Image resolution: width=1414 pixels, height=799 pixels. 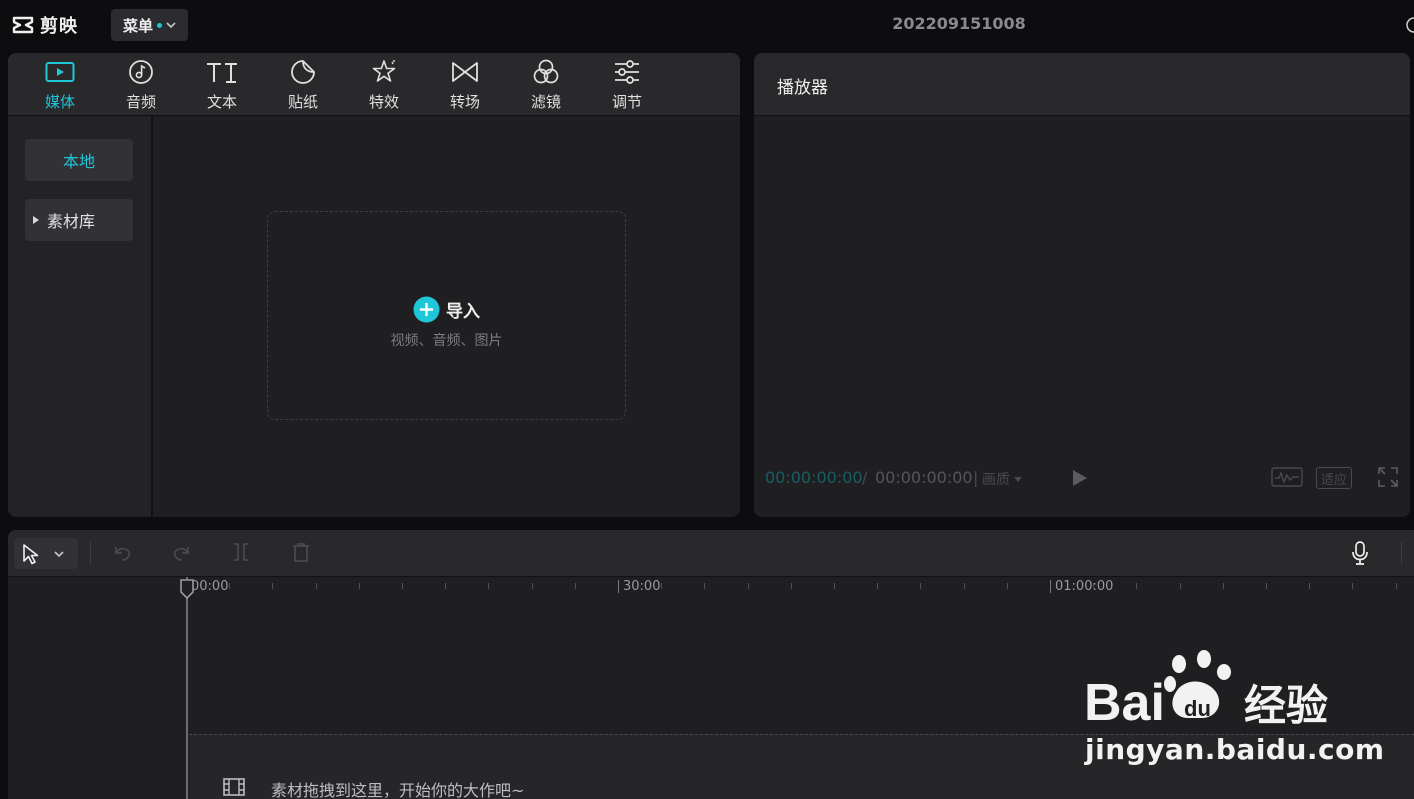 What do you see at coordinates (642, 586) in the screenshot?
I see `ruler-label: 30:00` at bounding box center [642, 586].